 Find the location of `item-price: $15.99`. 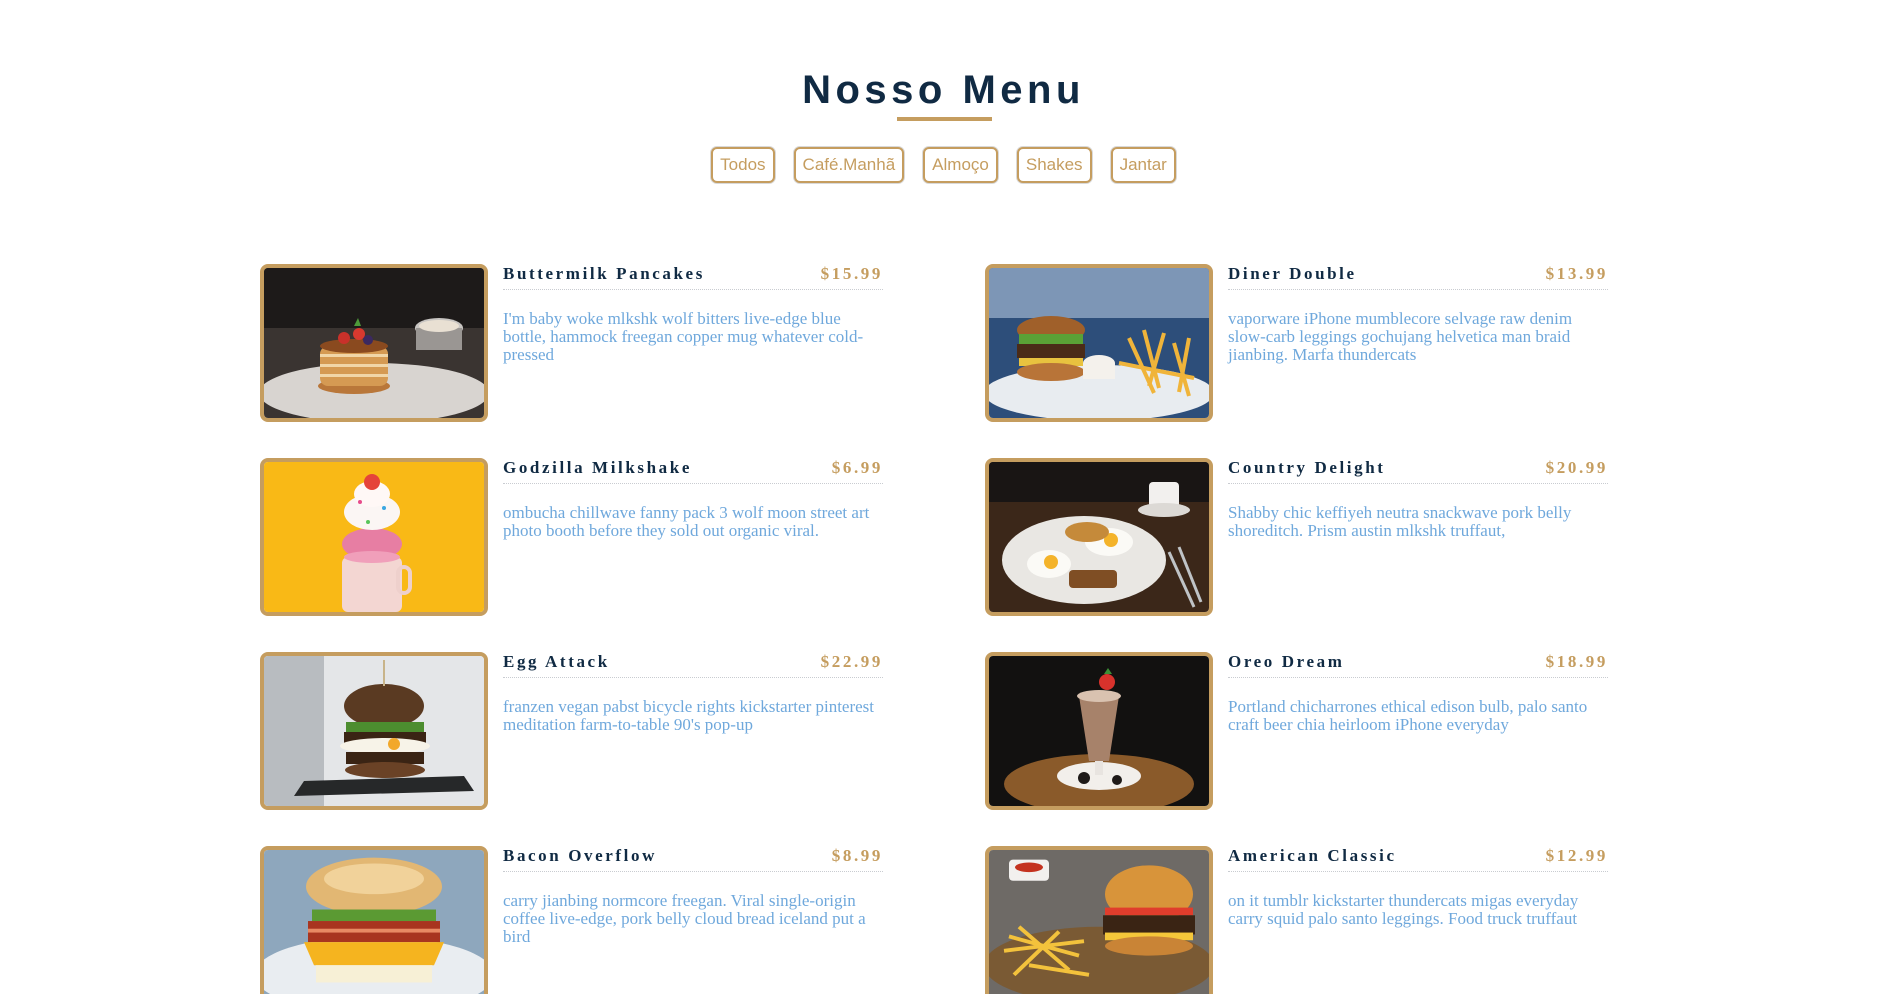

item-price: $15.99 is located at coordinates (851, 273).